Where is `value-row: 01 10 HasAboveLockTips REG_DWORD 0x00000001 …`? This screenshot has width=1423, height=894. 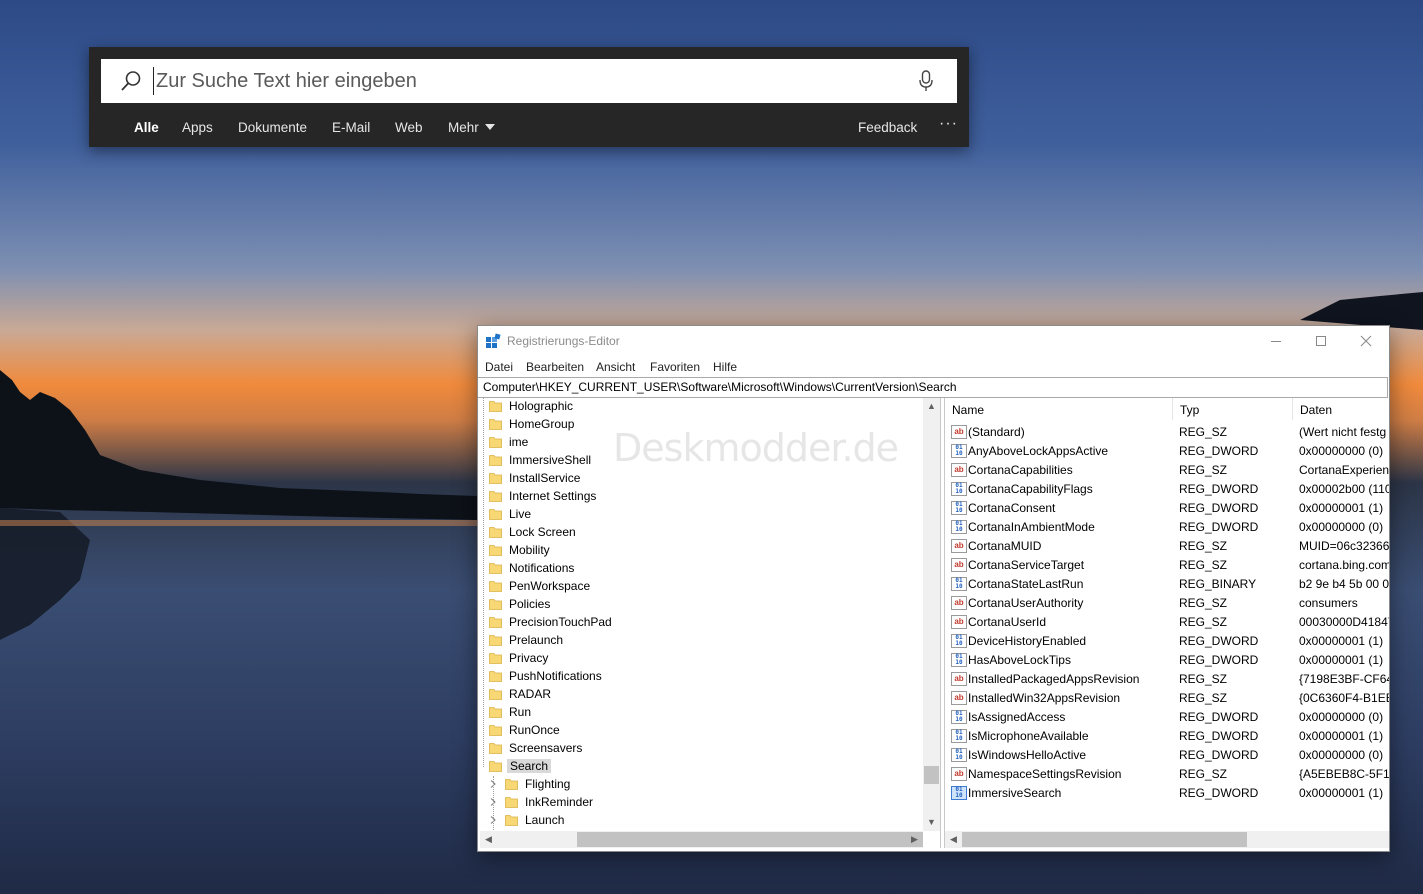 value-row: 01 10 HasAboveLockTips REG_DWORD 0x00000001 … is located at coordinates (1167, 660).